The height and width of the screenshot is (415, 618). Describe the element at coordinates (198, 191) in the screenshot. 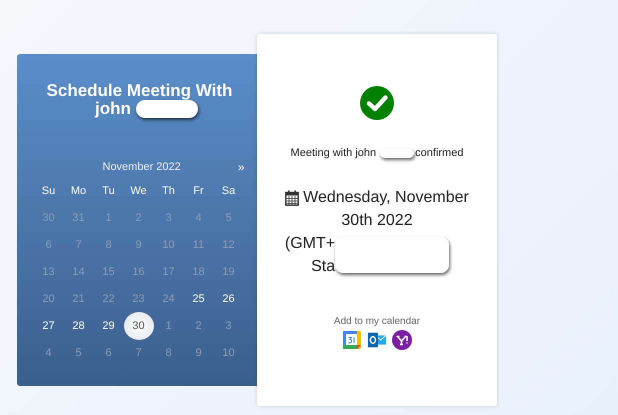

I see `weekday-label: Fr` at that location.